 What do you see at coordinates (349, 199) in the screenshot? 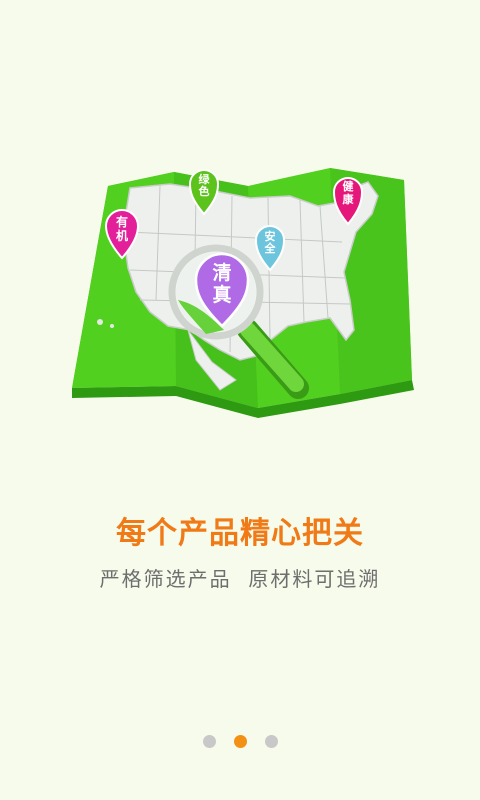
I see `pin-healthy-line2: 康` at bounding box center [349, 199].